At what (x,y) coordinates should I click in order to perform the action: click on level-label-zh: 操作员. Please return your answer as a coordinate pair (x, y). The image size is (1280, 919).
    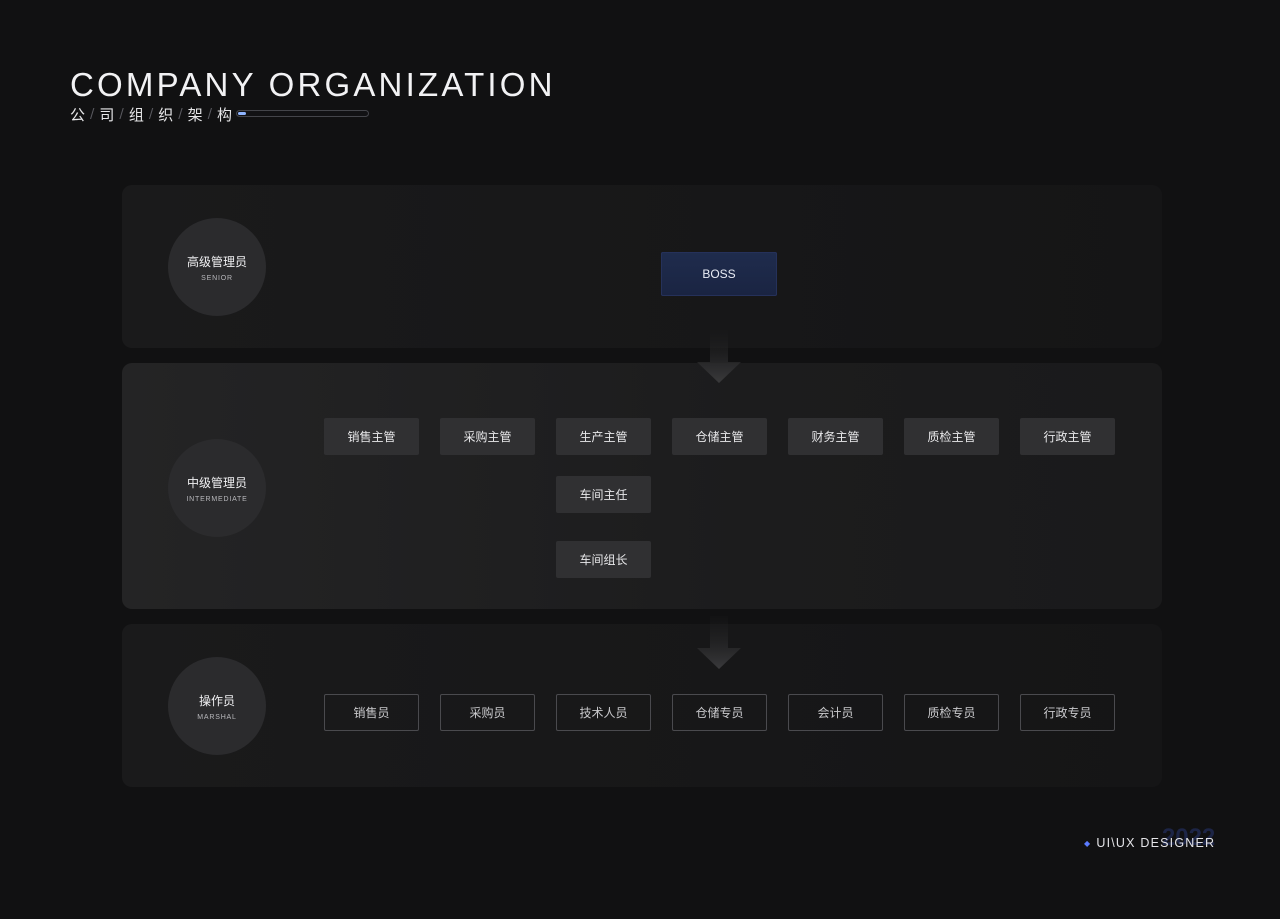
    Looking at the image, I should click on (216, 700).